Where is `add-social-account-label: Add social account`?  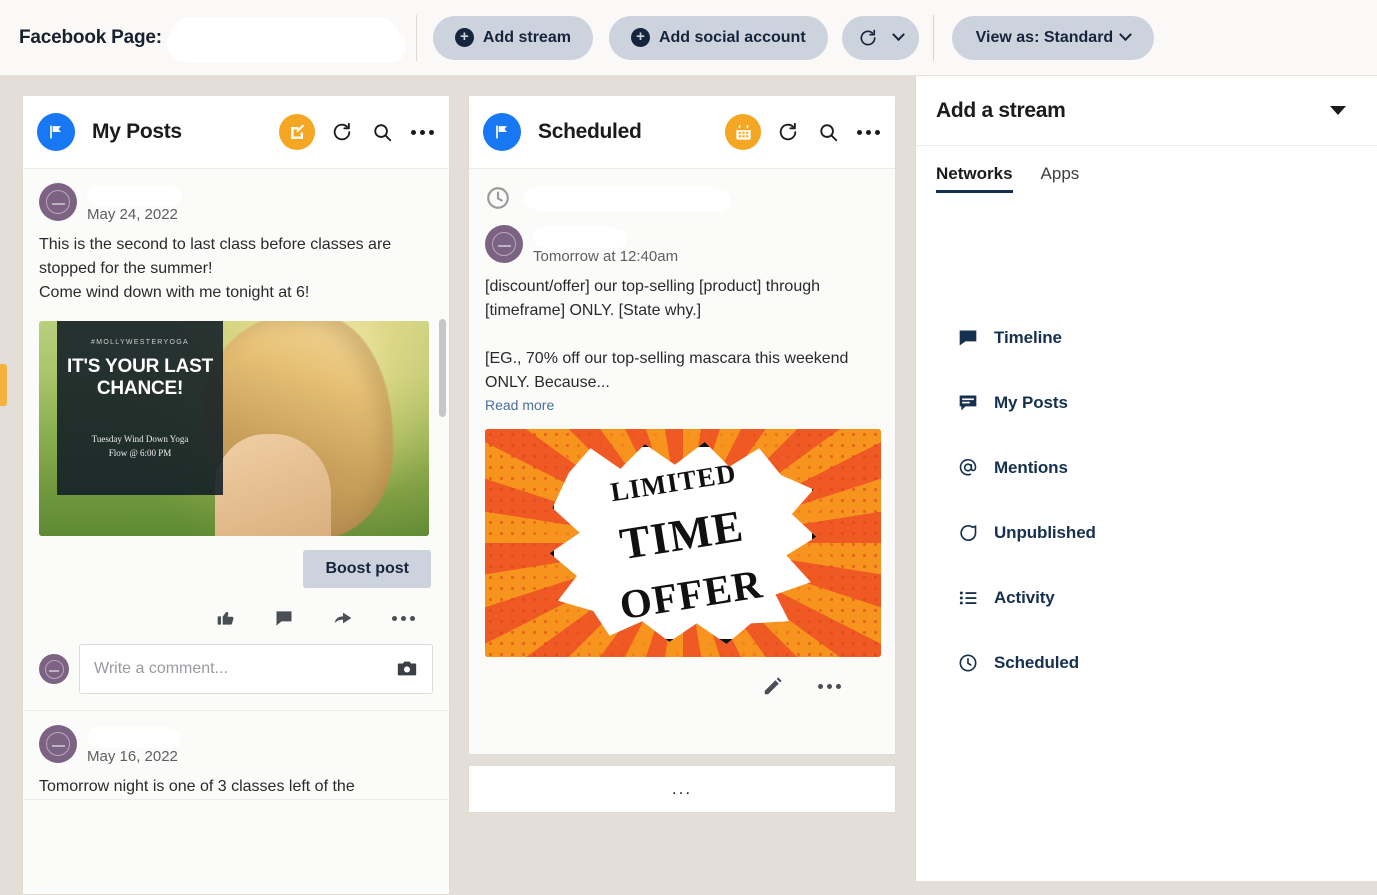 add-social-account-label: Add social account is located at coordinates (732, 37).